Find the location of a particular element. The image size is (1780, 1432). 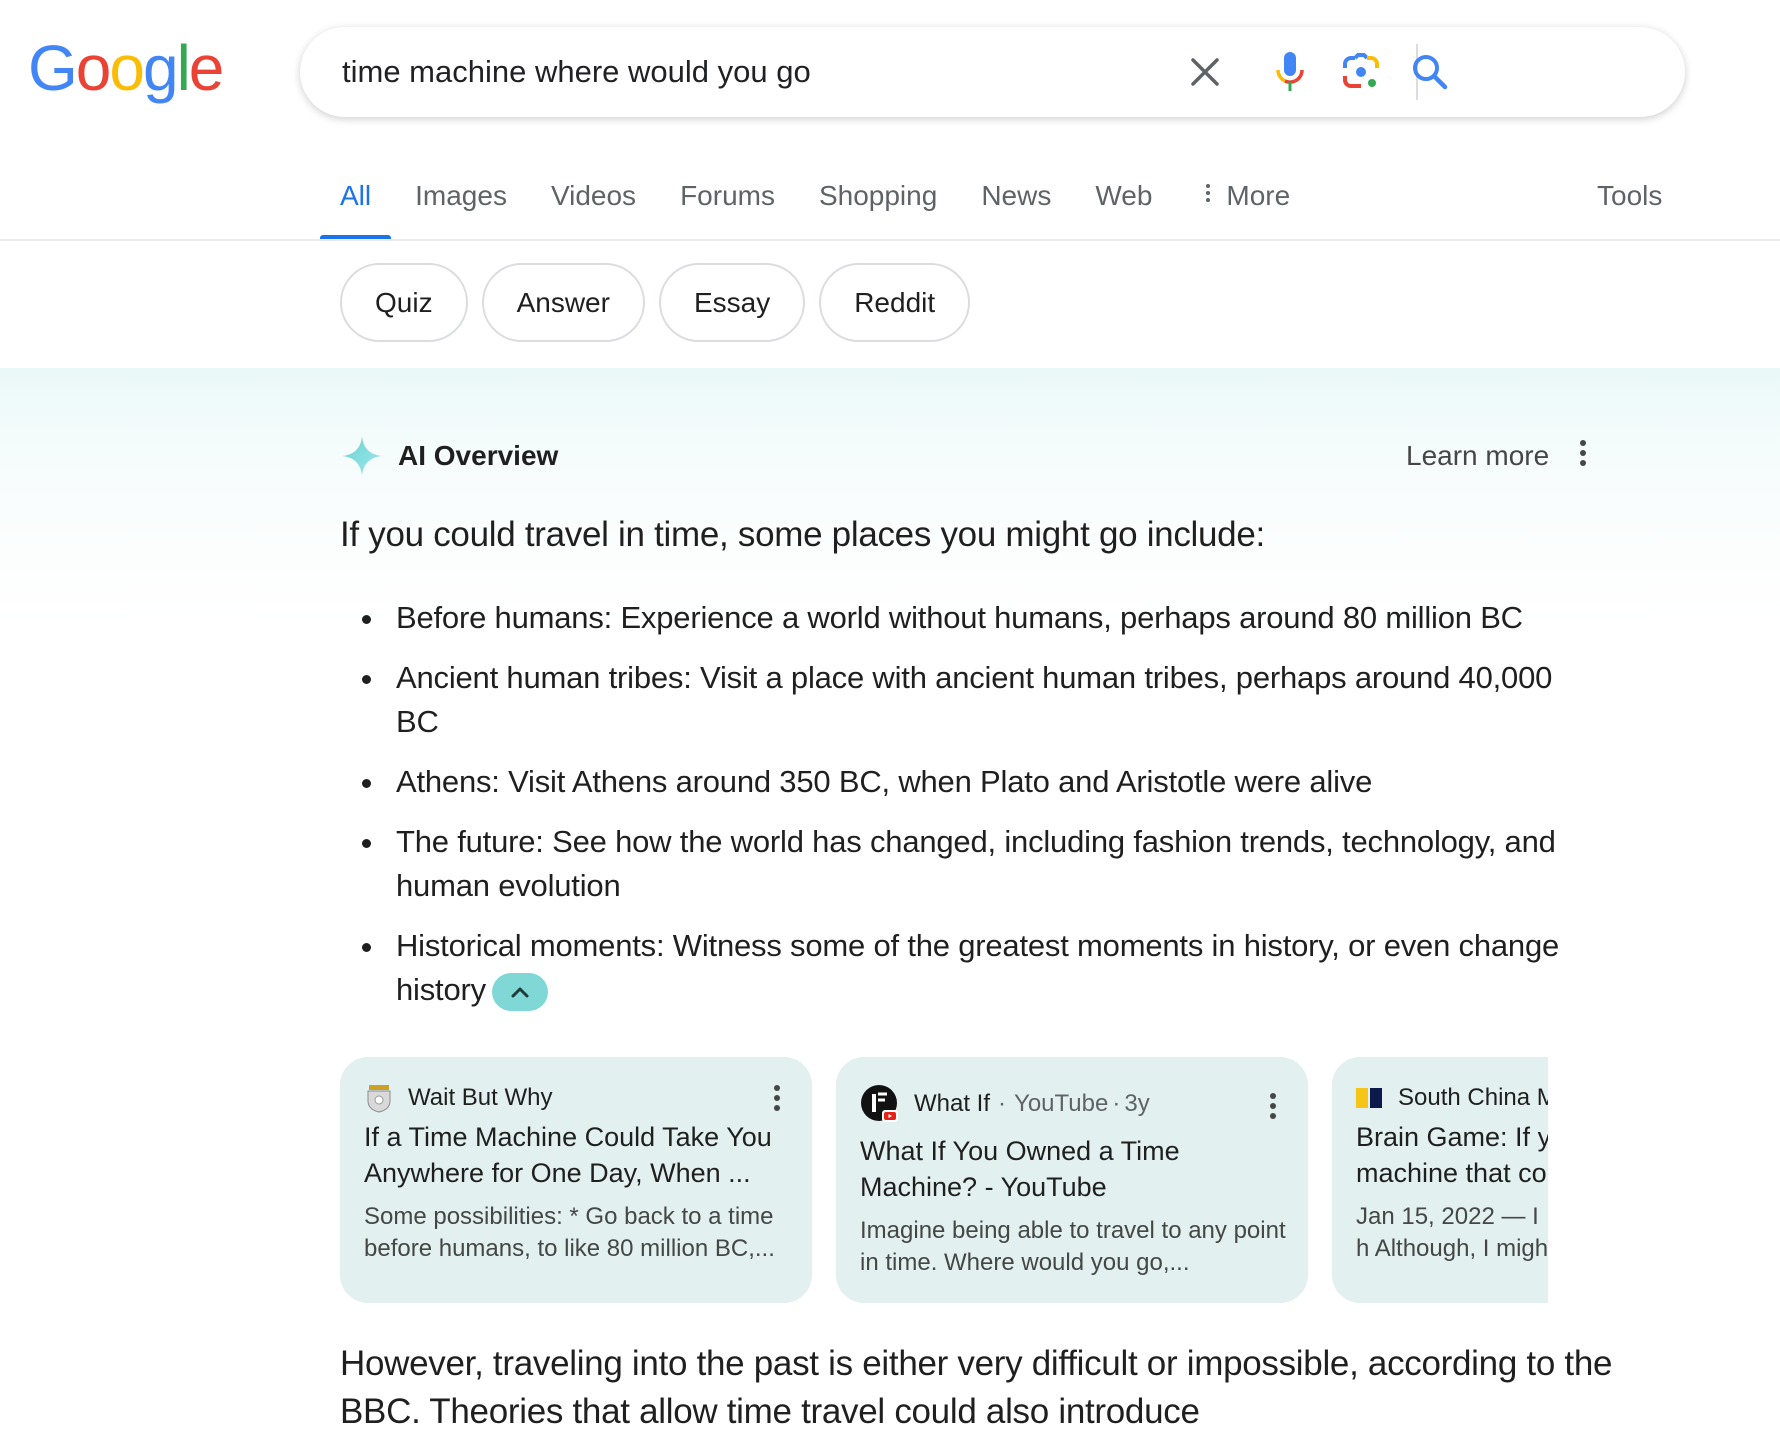

voice-search-button is located at coordinates (1290, 72).